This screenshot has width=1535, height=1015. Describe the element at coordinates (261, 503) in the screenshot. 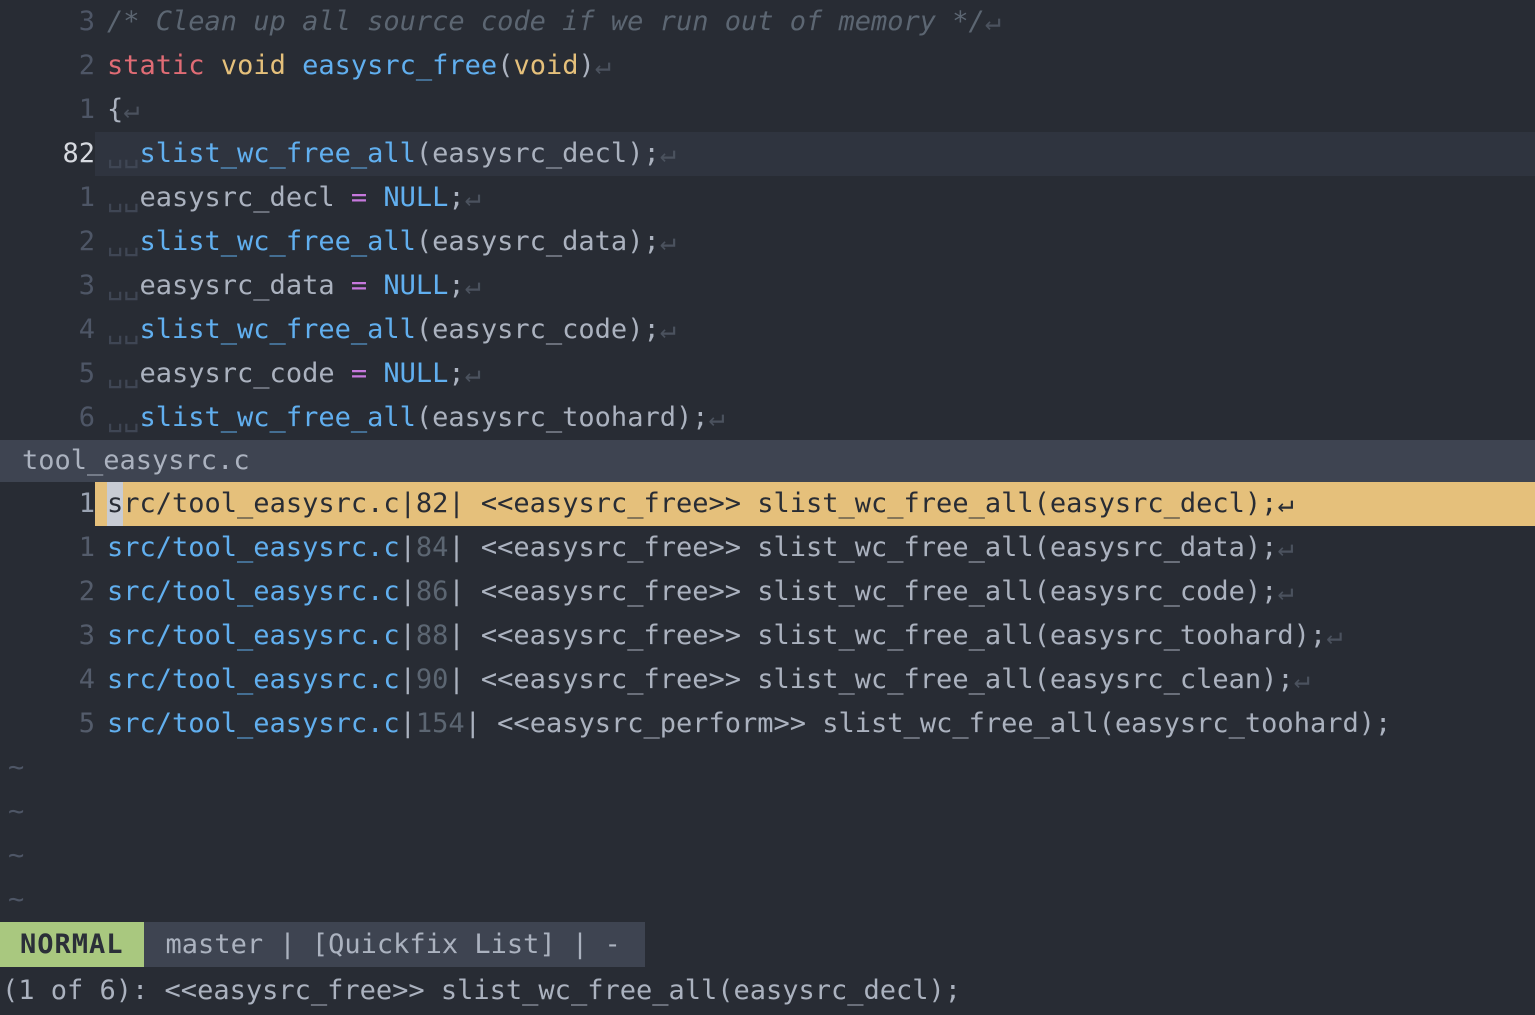

I see `quickfix-filename: rc/tool_easysrc.c` at that location.